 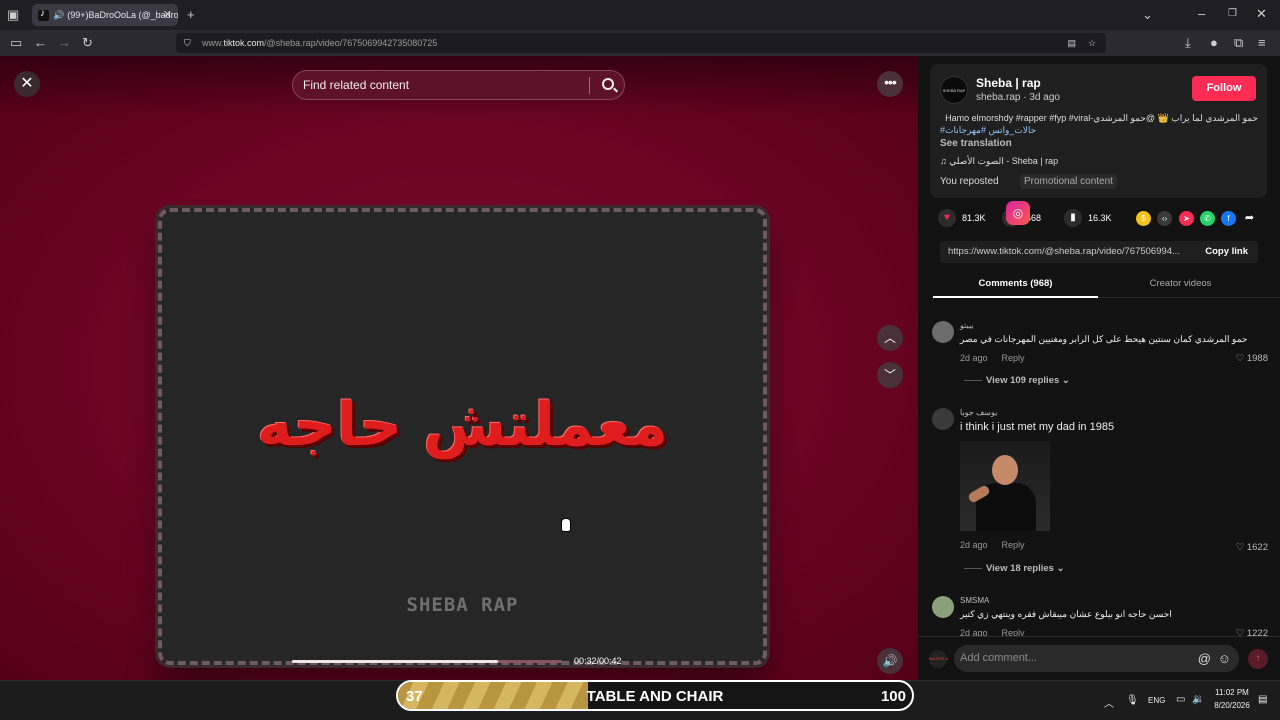 I want to click on add-comment-input: Add comment... @ ☺, so click(x=1096, y=658).